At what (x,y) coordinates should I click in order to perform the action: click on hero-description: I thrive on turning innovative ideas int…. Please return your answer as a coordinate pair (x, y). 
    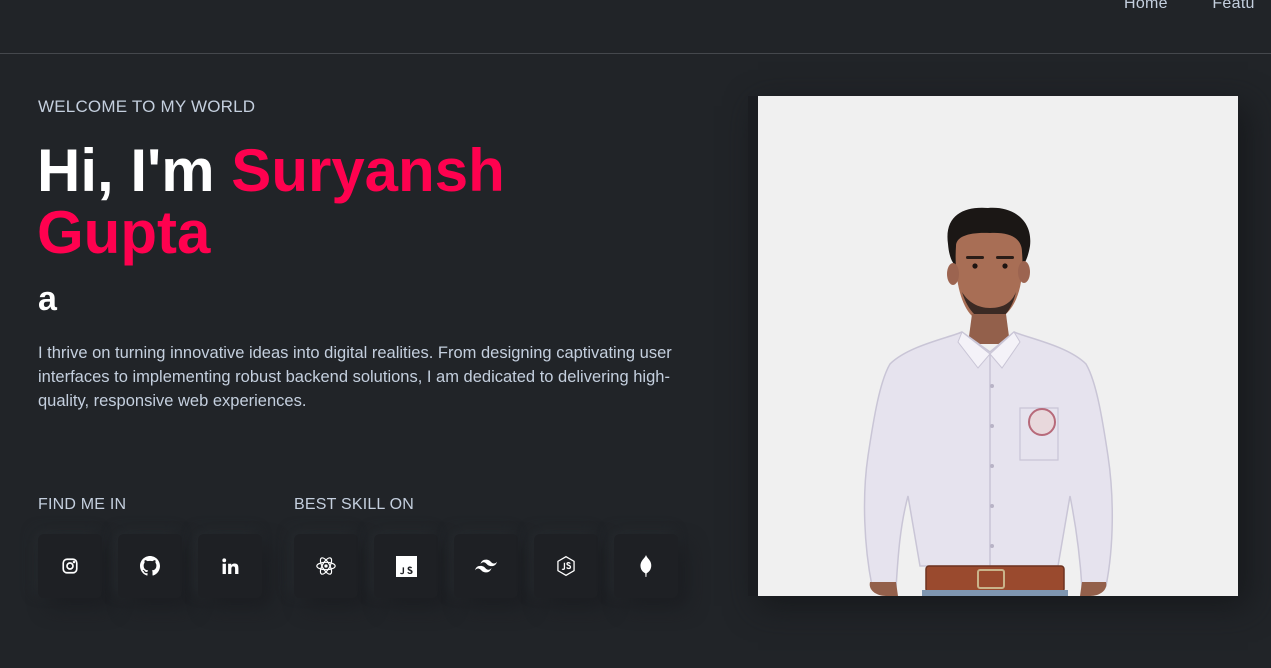
    Looking at the image, I should click on (355, 377).